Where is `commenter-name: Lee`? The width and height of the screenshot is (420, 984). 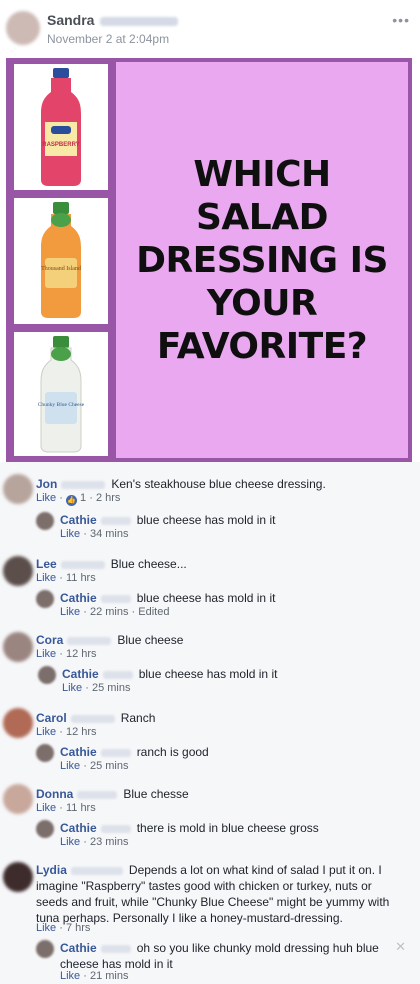 commenter-name: Lee is located at coordinates (46, 564).